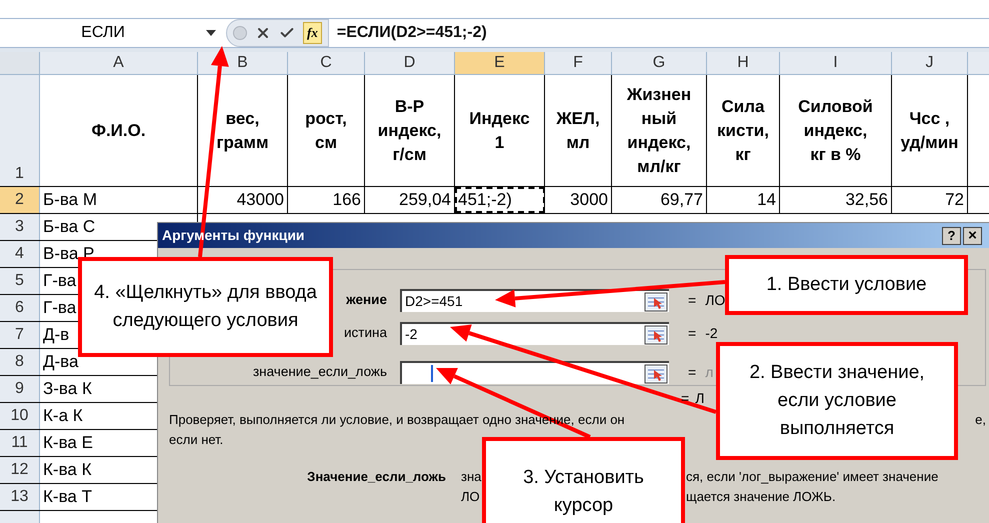  What do you see at coordinates (500, 130) in the screenshot?
I see `header-cell: Индекс 1` at bounding box center [500, 130].